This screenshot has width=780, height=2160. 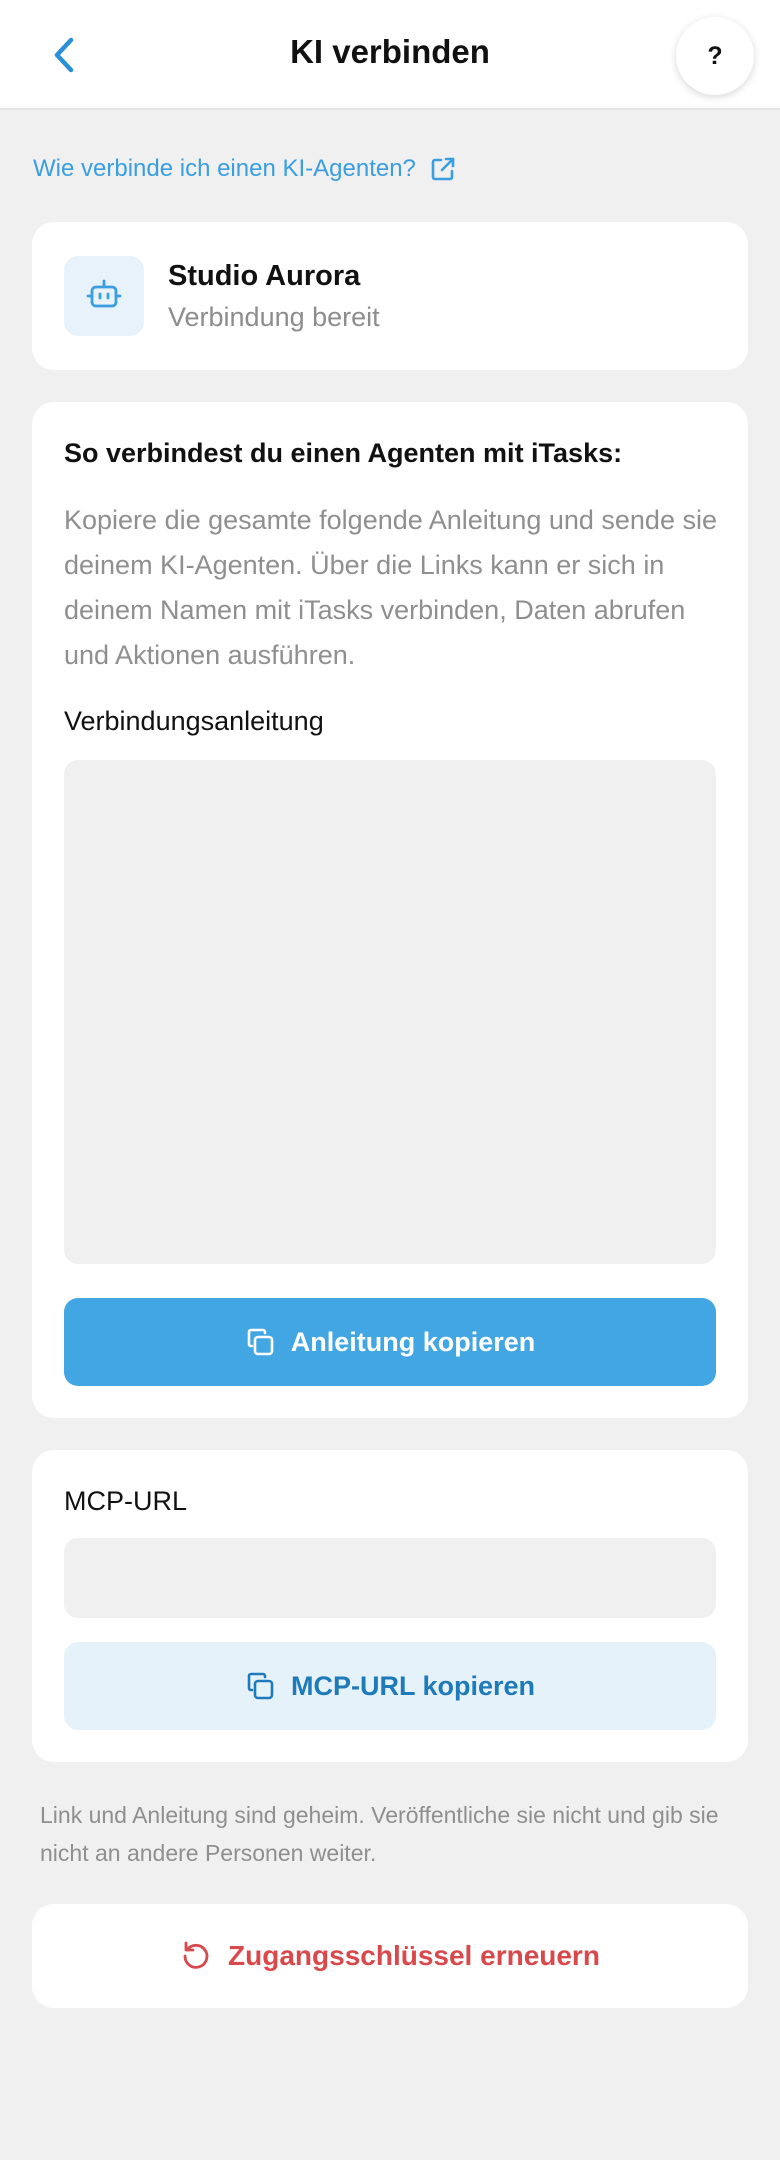 I want to click on refresh-icon, so click(x=196, y=1956).